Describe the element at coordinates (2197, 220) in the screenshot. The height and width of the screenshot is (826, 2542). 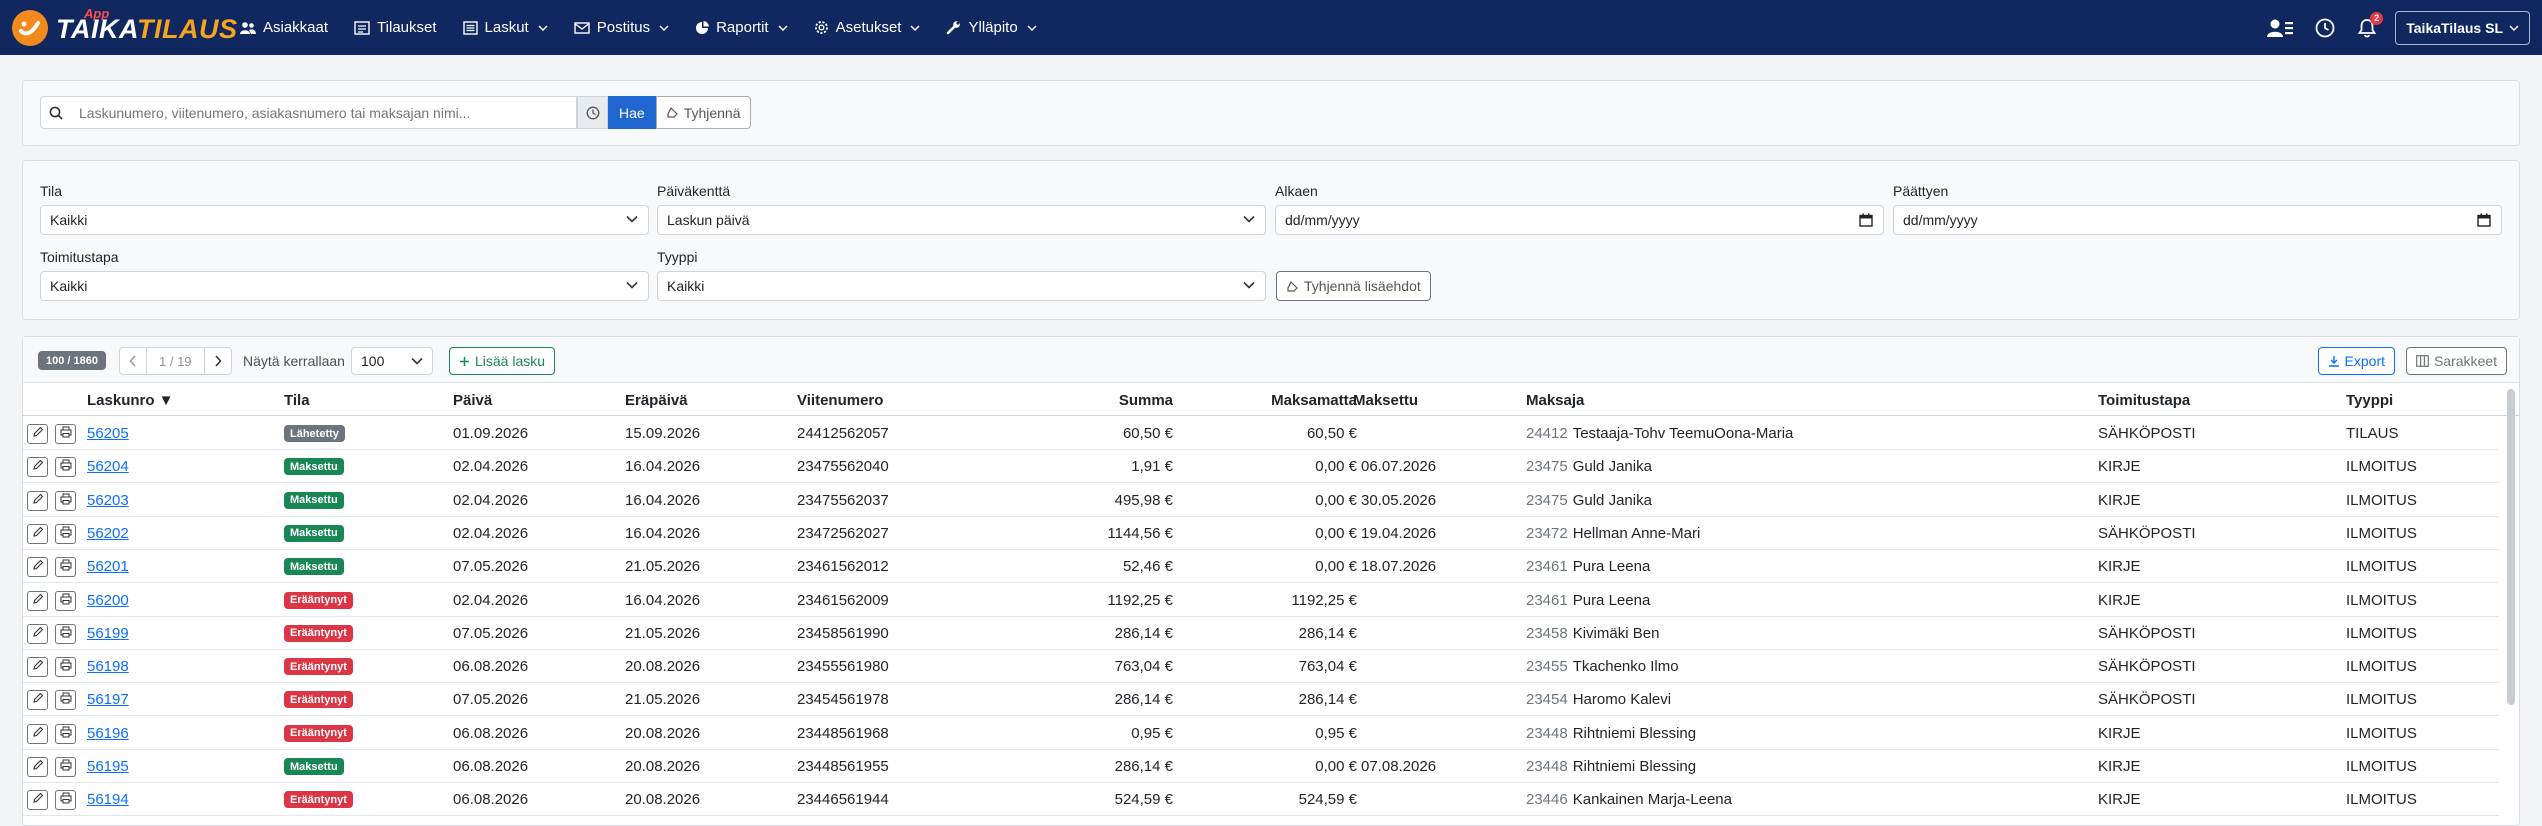
I see `end-date-input: dd/mm/yyyy` at that location.